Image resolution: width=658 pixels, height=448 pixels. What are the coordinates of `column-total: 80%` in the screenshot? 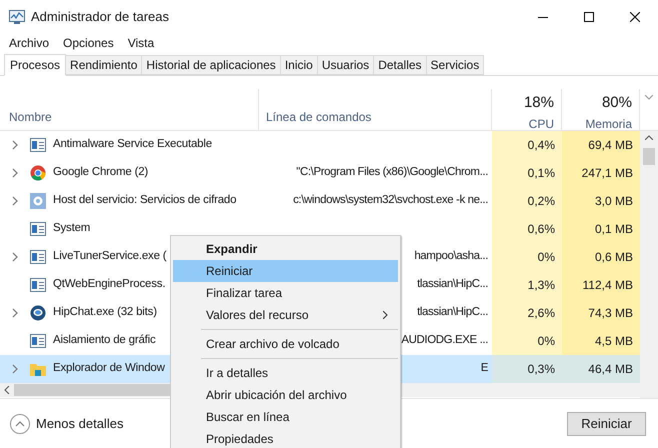 It's located at (617, 103).